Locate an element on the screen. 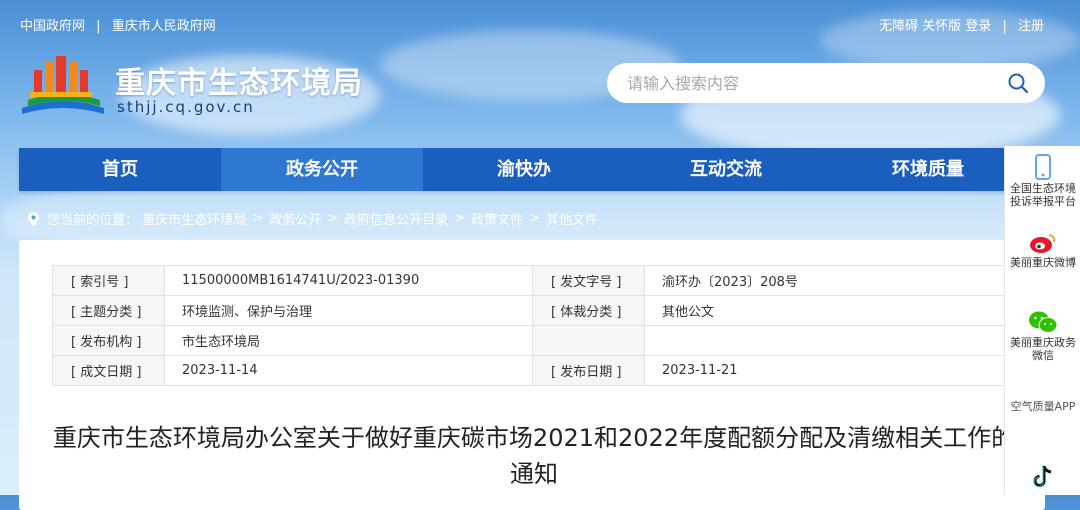 The image size is (1080, 510). site-domain: sthjj.cq.gov.cn is located at coordinates (186, 107).